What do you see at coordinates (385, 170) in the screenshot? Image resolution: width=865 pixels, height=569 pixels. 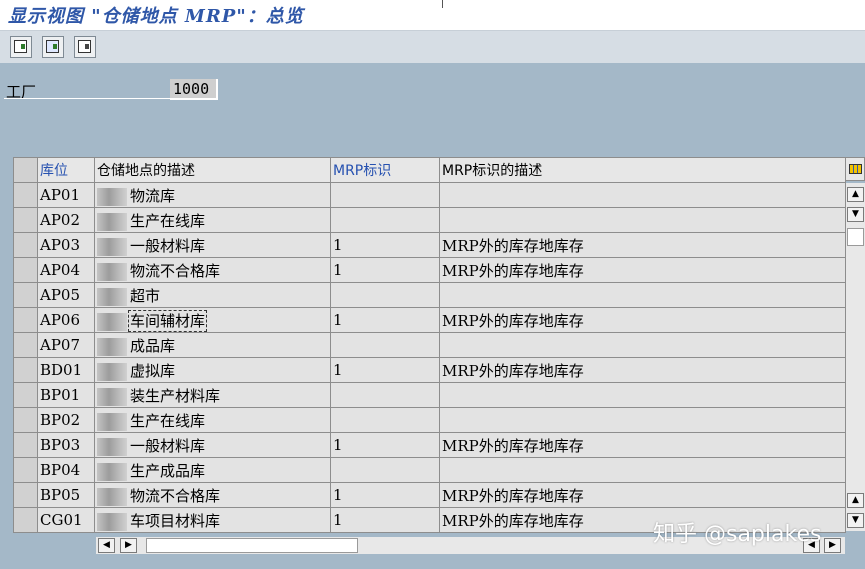 I see `column-header-mrp-indicator: MRP标识` at bounding box center [385, 170].